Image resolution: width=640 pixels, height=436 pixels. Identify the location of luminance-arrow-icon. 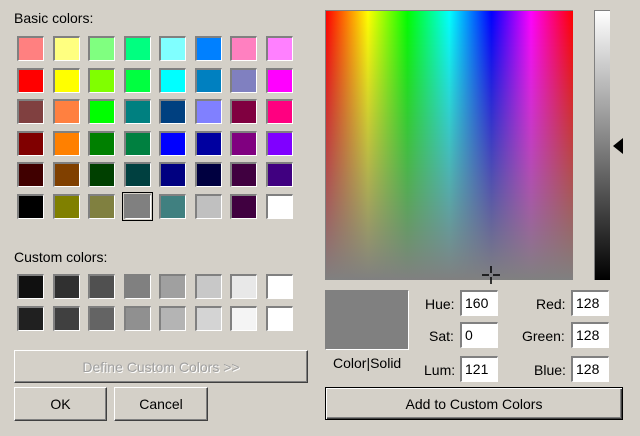
(618, 146).